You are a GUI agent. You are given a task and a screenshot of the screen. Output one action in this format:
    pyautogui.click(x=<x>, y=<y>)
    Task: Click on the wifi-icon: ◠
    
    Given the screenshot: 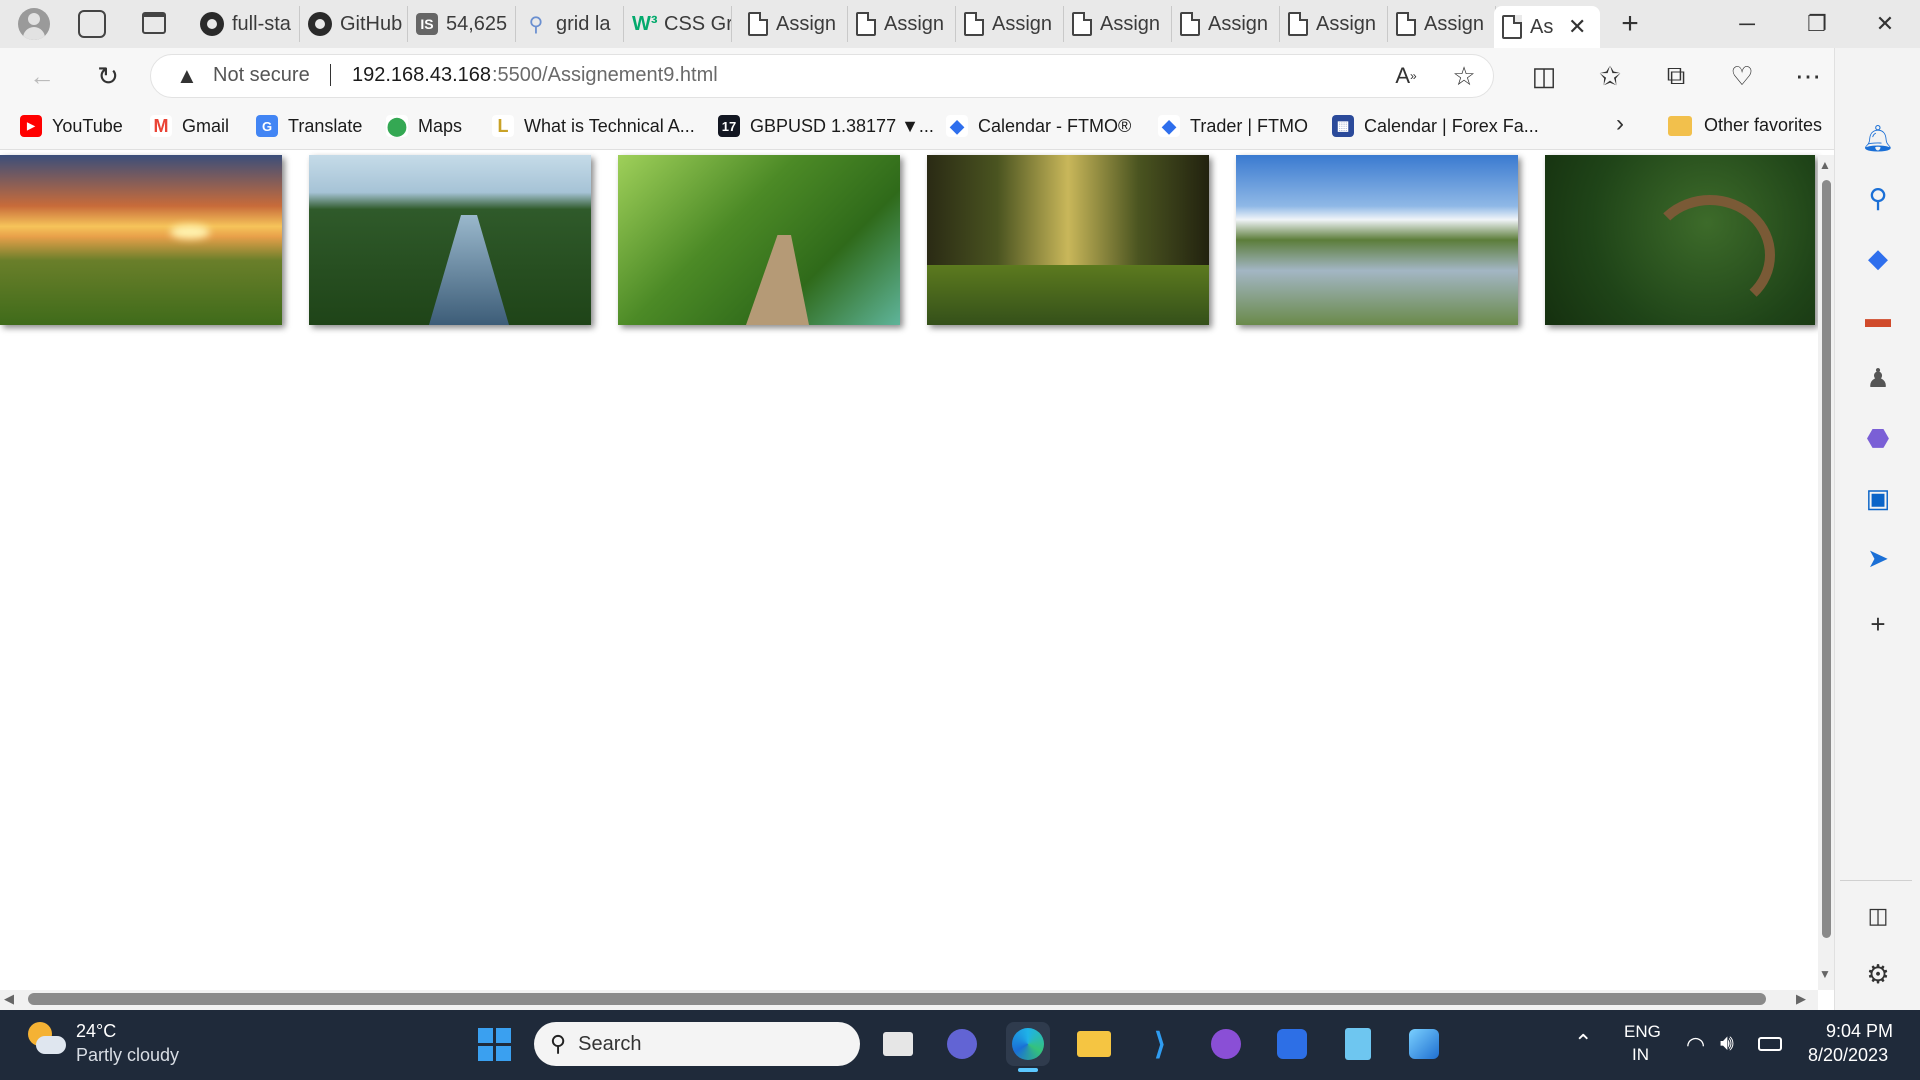 What is the action you would take?
    pyautogui.click(x=1695, y=1045)
    